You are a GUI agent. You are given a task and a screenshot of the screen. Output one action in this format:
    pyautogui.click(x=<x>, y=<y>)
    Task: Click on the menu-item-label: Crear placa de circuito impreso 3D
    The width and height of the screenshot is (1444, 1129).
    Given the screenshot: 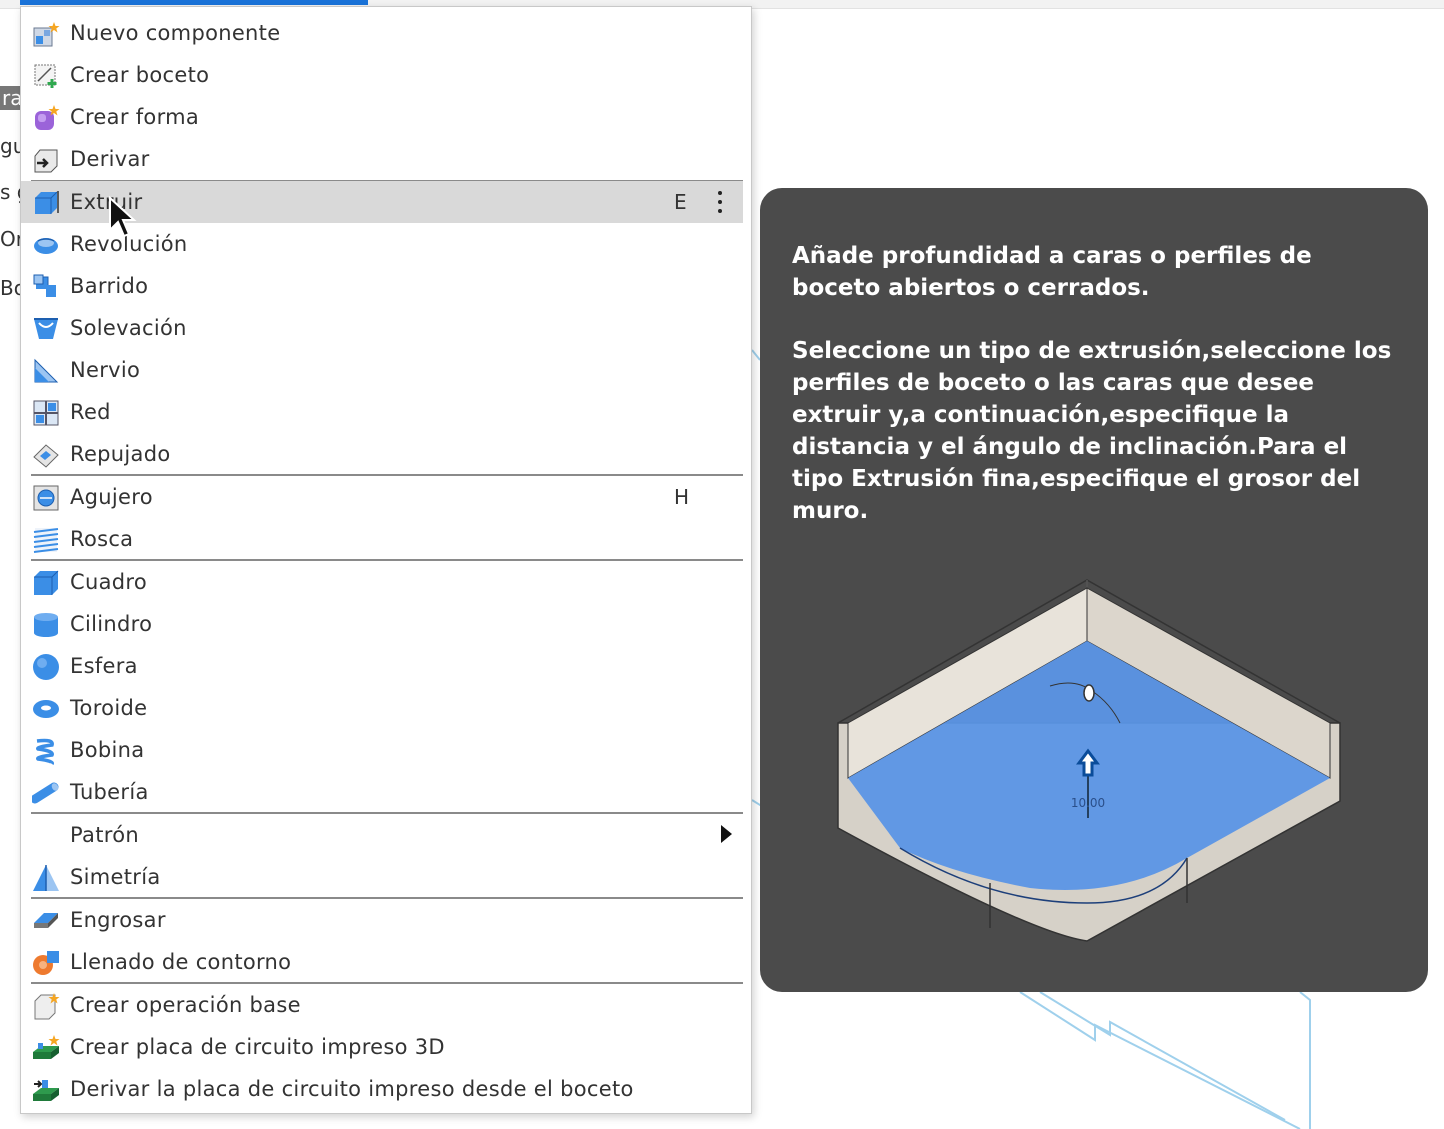 What is the action you would take?
    pyautogui.click(x=257, y=1047)
    